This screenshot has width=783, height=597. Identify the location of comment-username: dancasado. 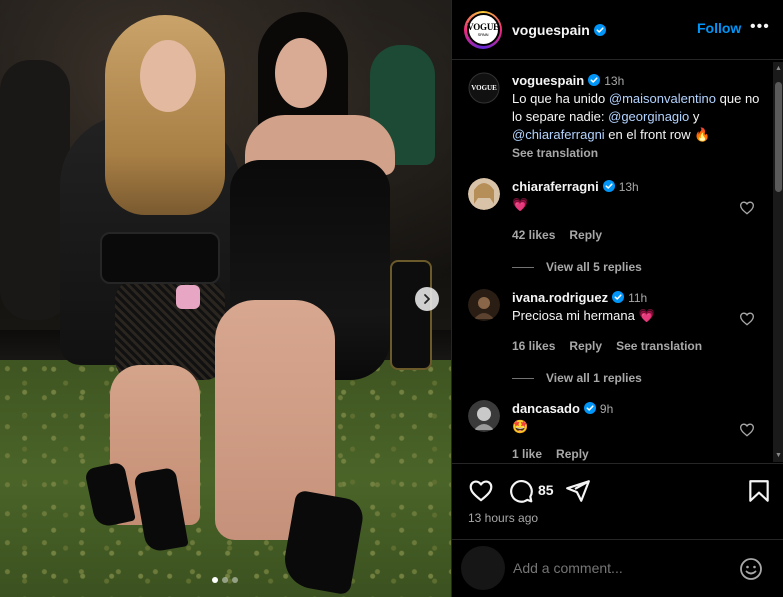
(546, 408).